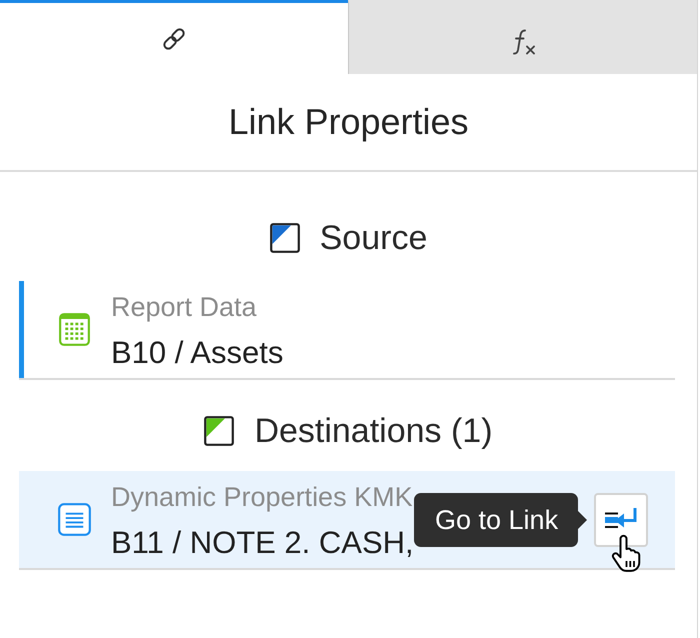 This screenshot has width=700, height=638. What do you see at coordinates (621, 519) in the screenshot?
I see `go-to-link-button` at bounding box center [621, 519].